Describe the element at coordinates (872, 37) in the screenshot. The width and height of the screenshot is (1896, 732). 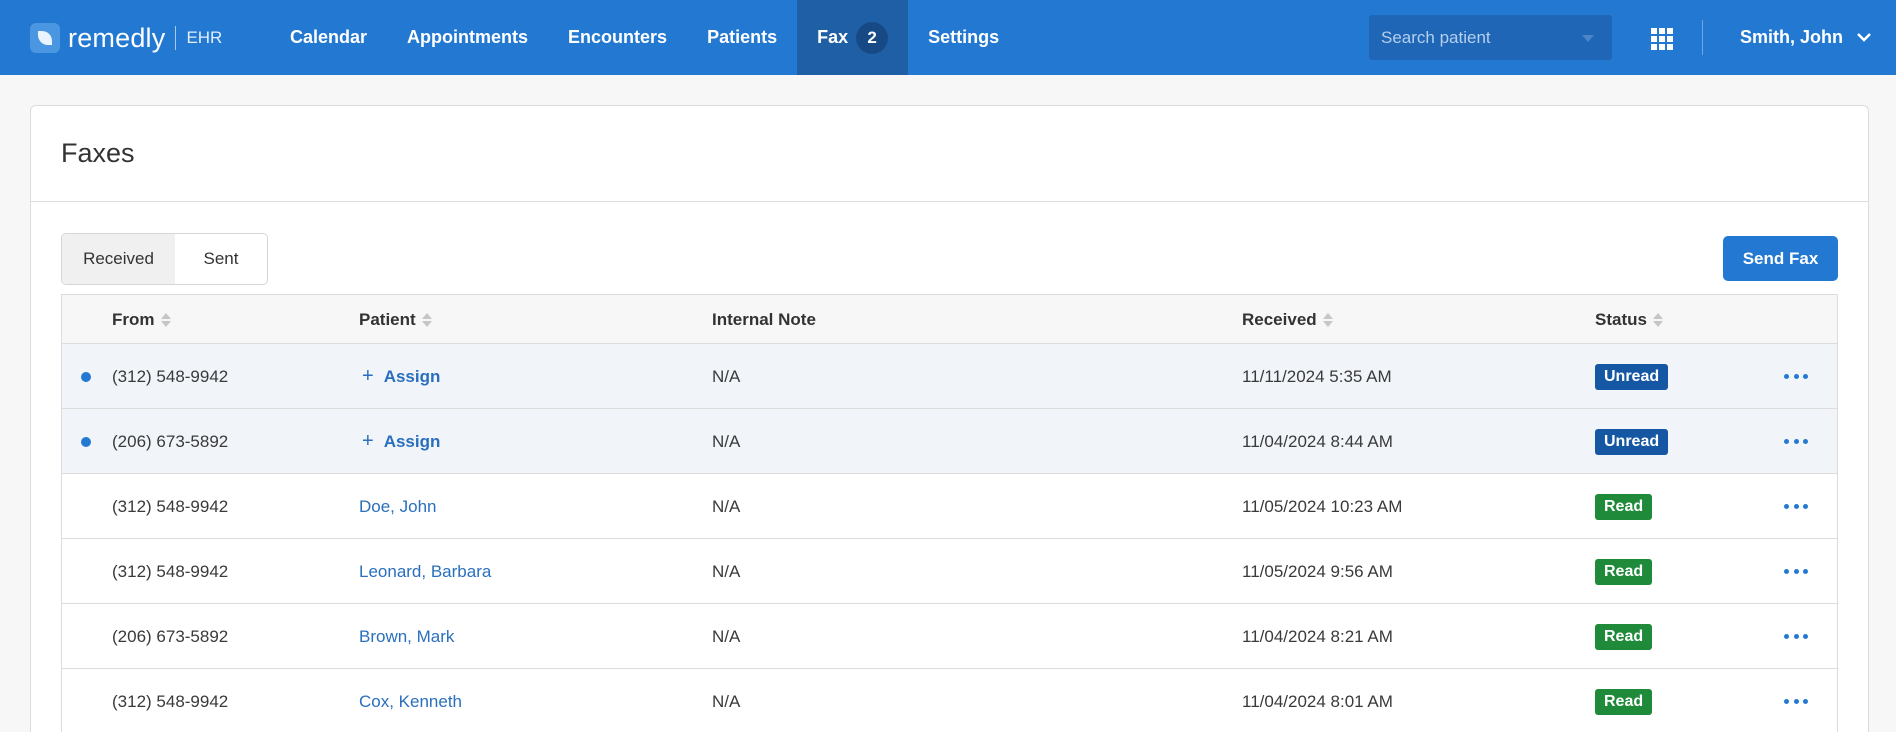
I see `fax-count-badge: 2` at that location.